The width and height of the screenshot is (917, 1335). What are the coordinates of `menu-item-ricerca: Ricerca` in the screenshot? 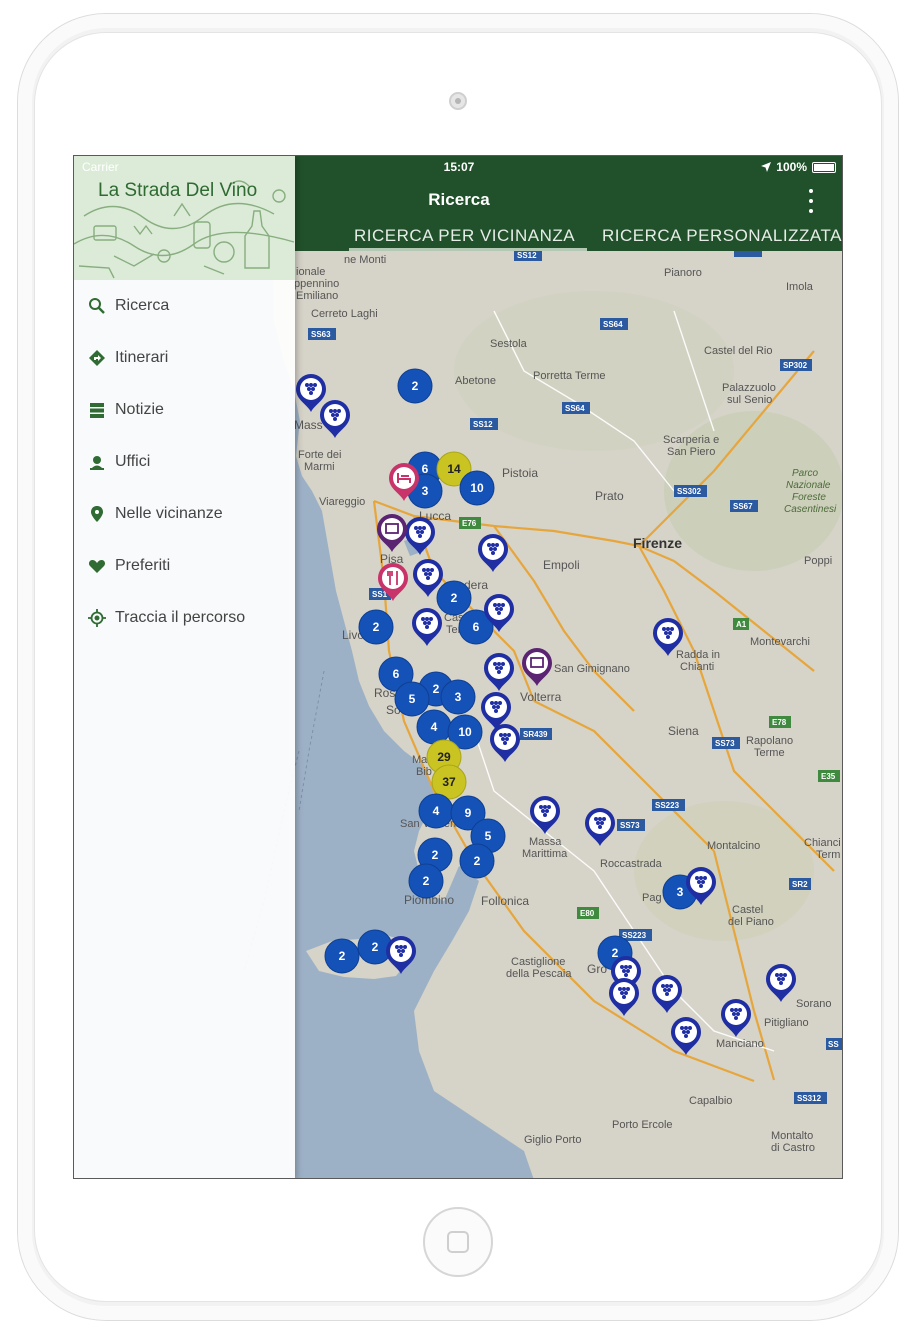 It's located at (184, 306).